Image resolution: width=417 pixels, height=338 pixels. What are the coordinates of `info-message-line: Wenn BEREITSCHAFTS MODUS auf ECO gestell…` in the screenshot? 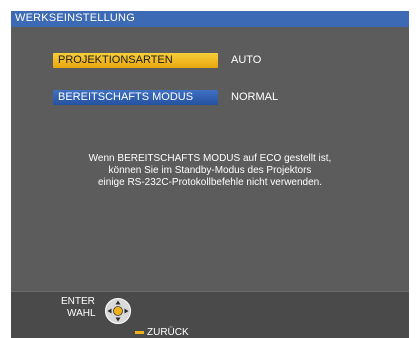 It's located at (210, 158).